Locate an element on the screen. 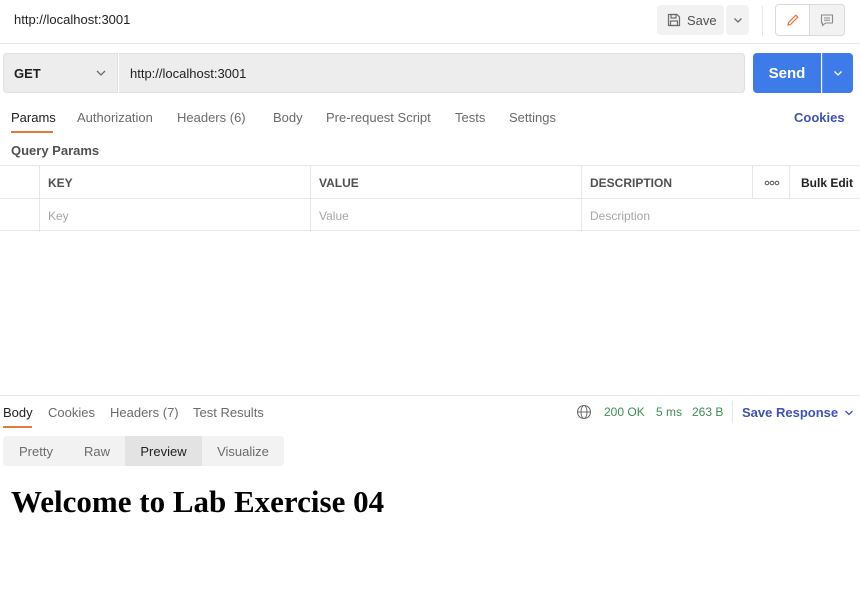 This screenshot has width=860, height=590. active-tab-indicator is located at coordinates (32, 132).